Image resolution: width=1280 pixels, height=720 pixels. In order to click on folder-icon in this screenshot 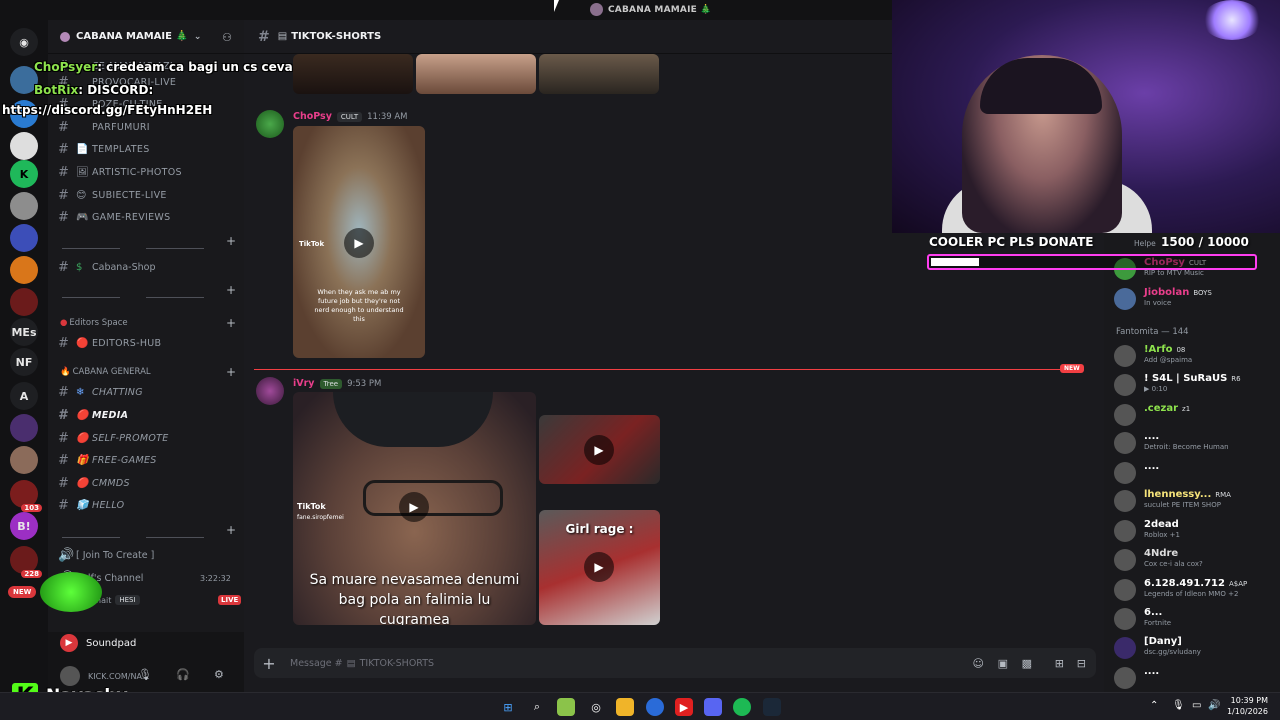, I will do `click(625, 707)`.